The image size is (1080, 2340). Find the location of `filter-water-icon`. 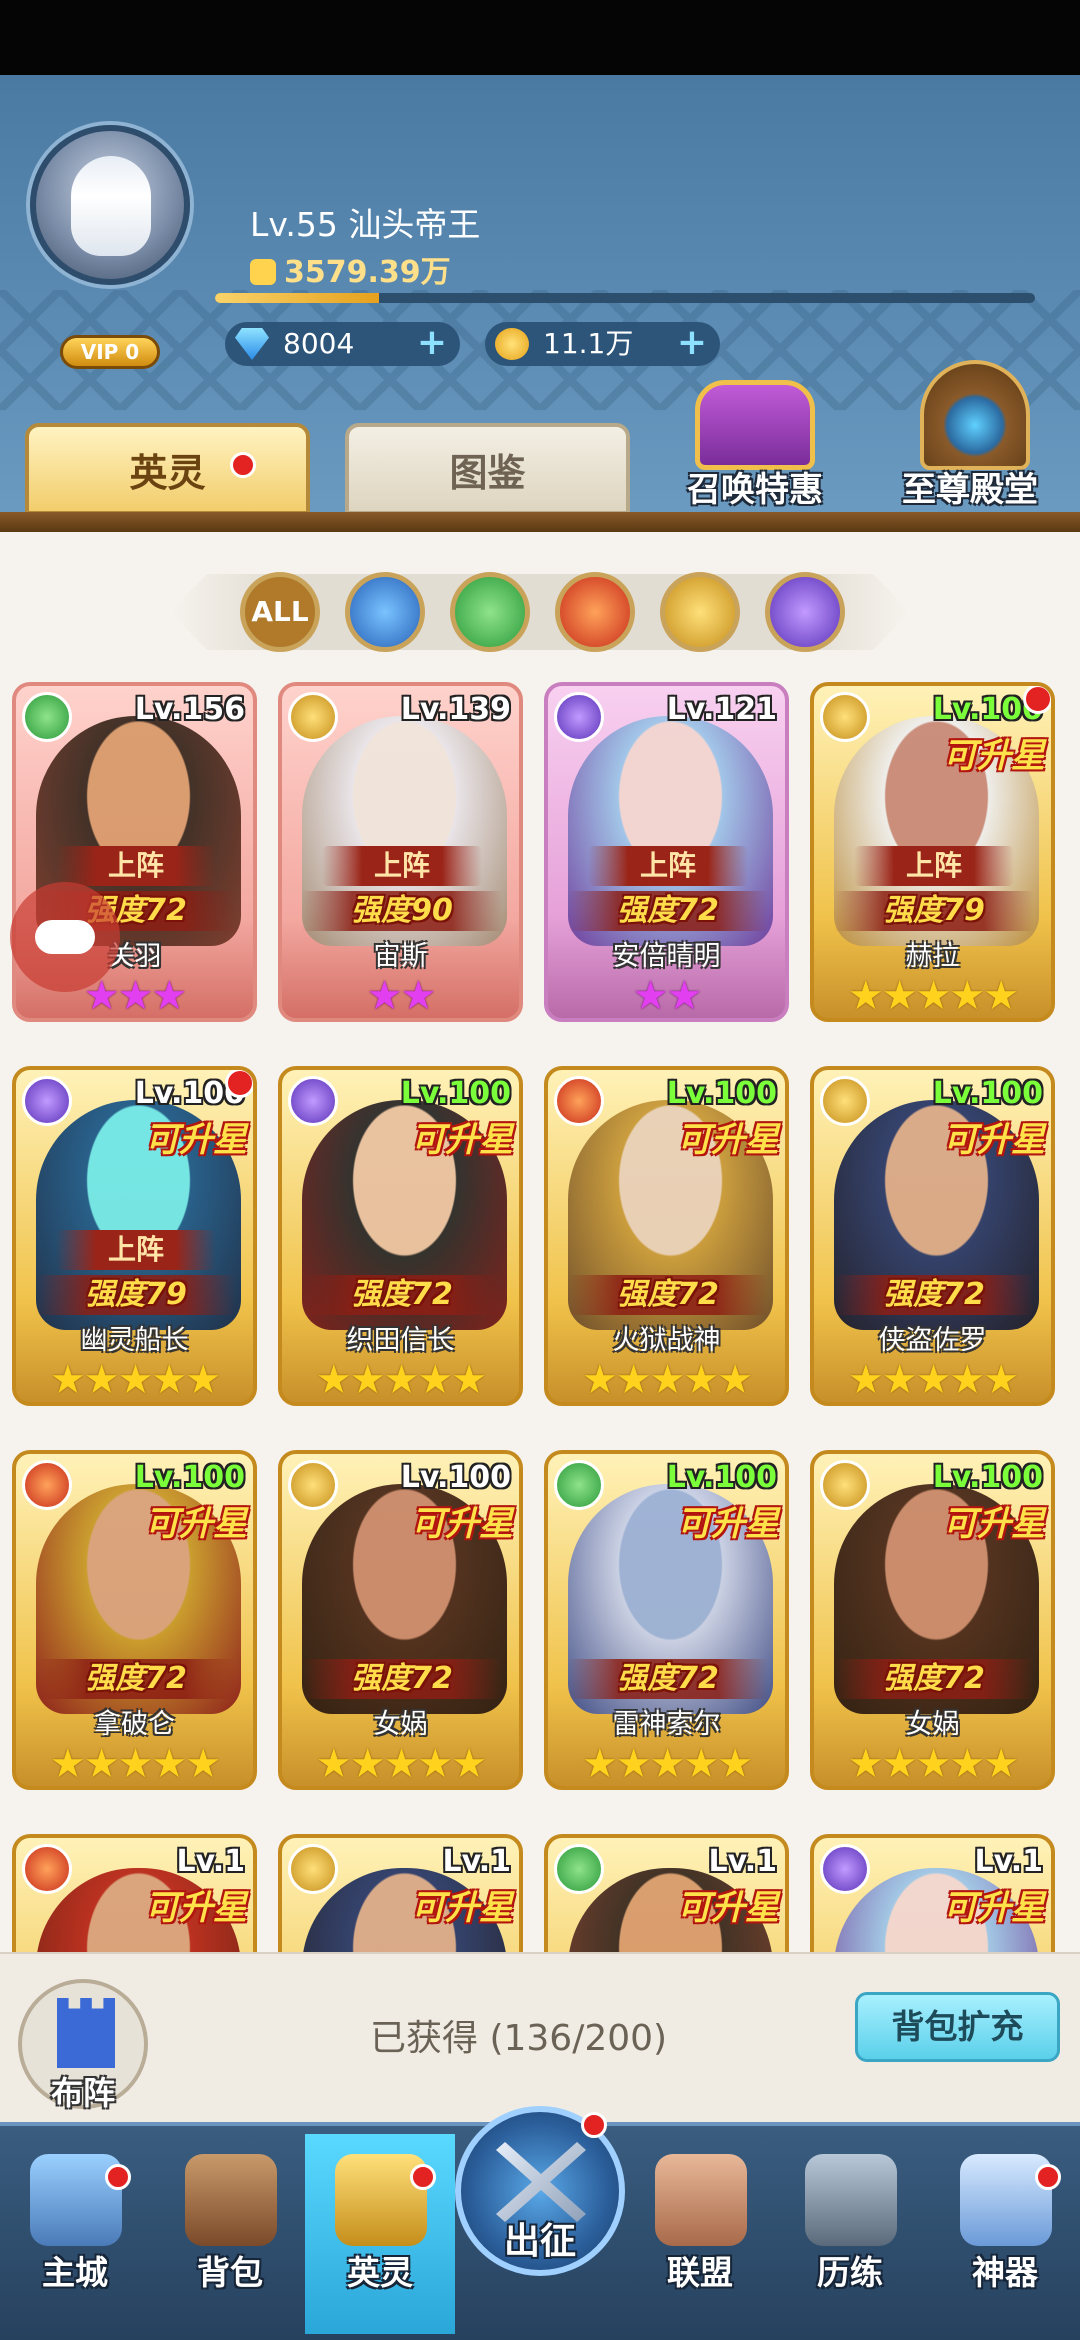

filter-water-icon is located at coordinates (385, 612).